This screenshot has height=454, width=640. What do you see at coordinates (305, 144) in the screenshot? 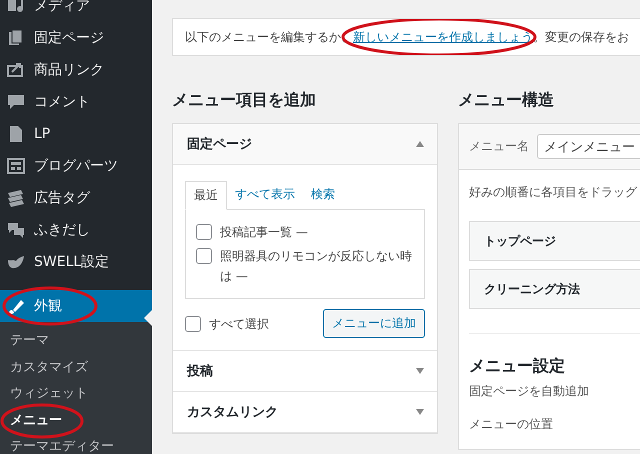
I see `accordion-header: 固定ページ` at bounding box center [305, 144].